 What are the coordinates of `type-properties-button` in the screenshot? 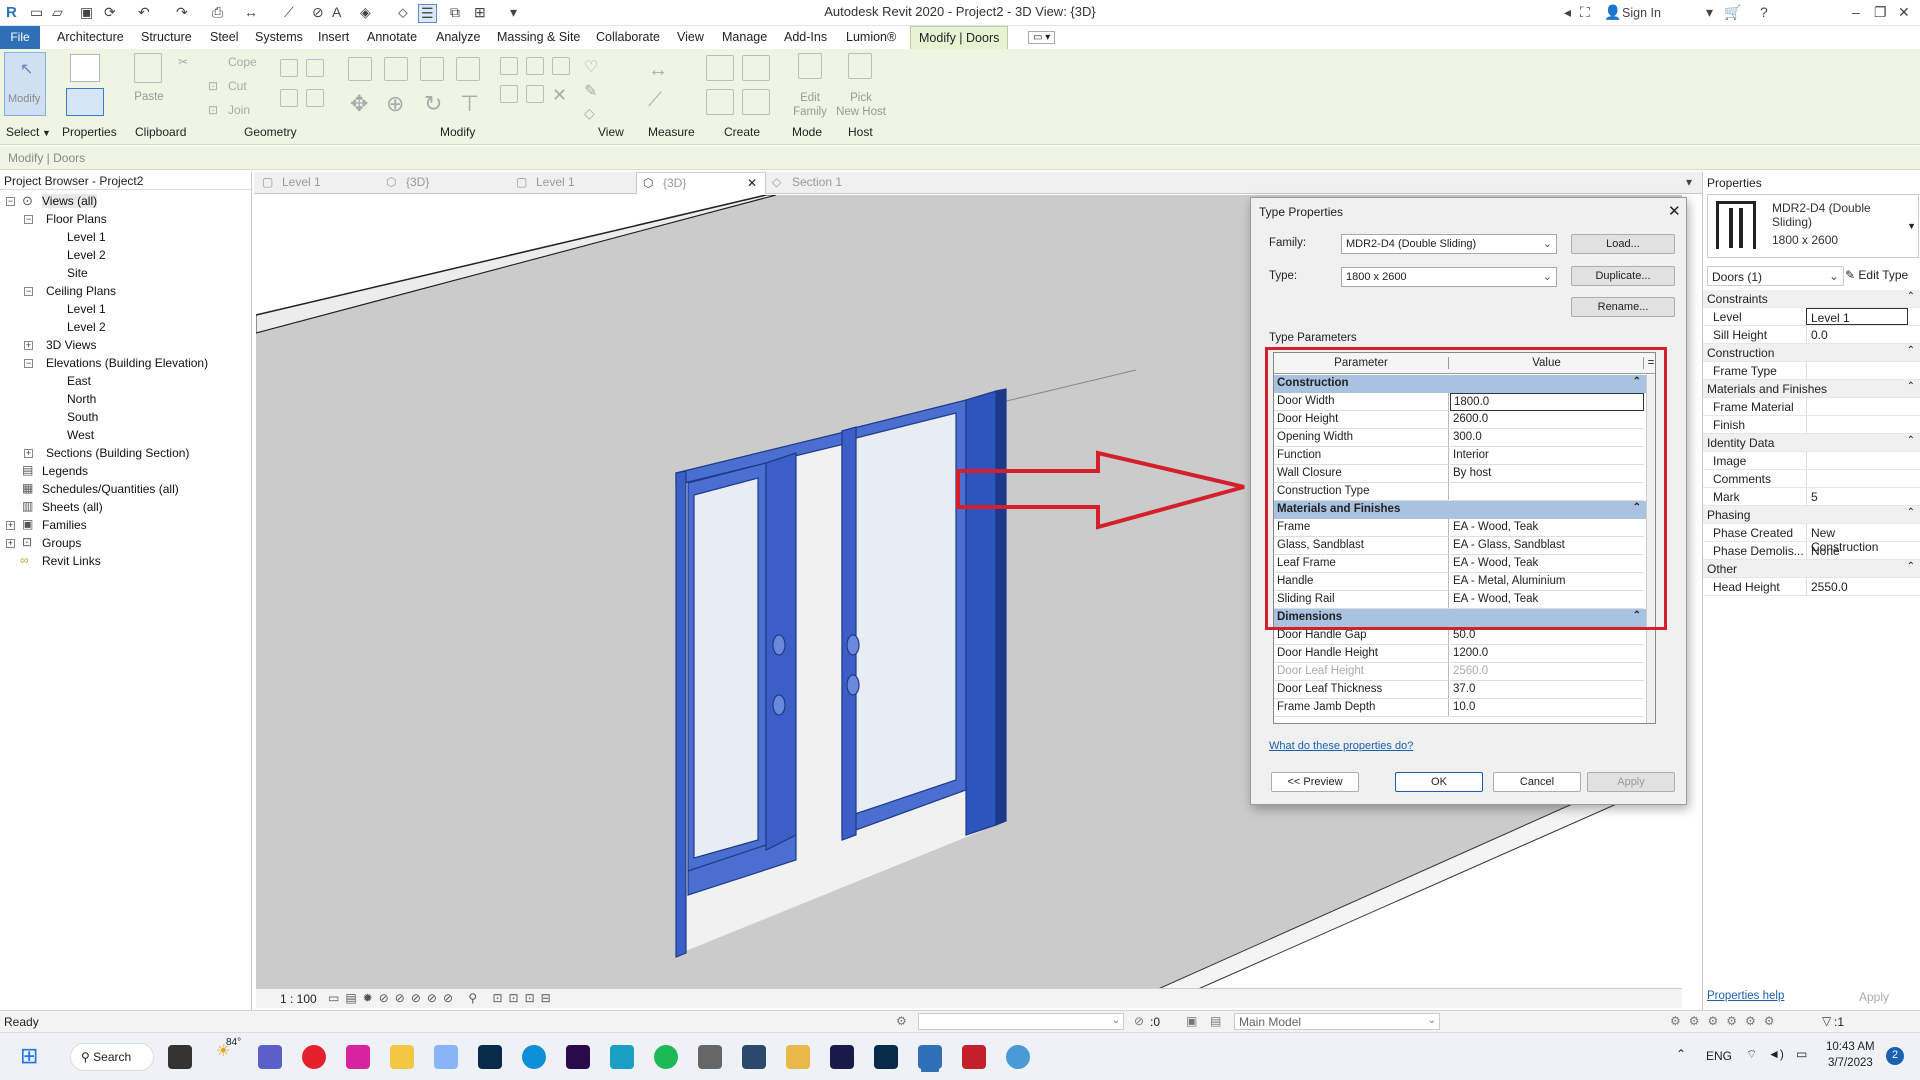 It's located at (88, 84).